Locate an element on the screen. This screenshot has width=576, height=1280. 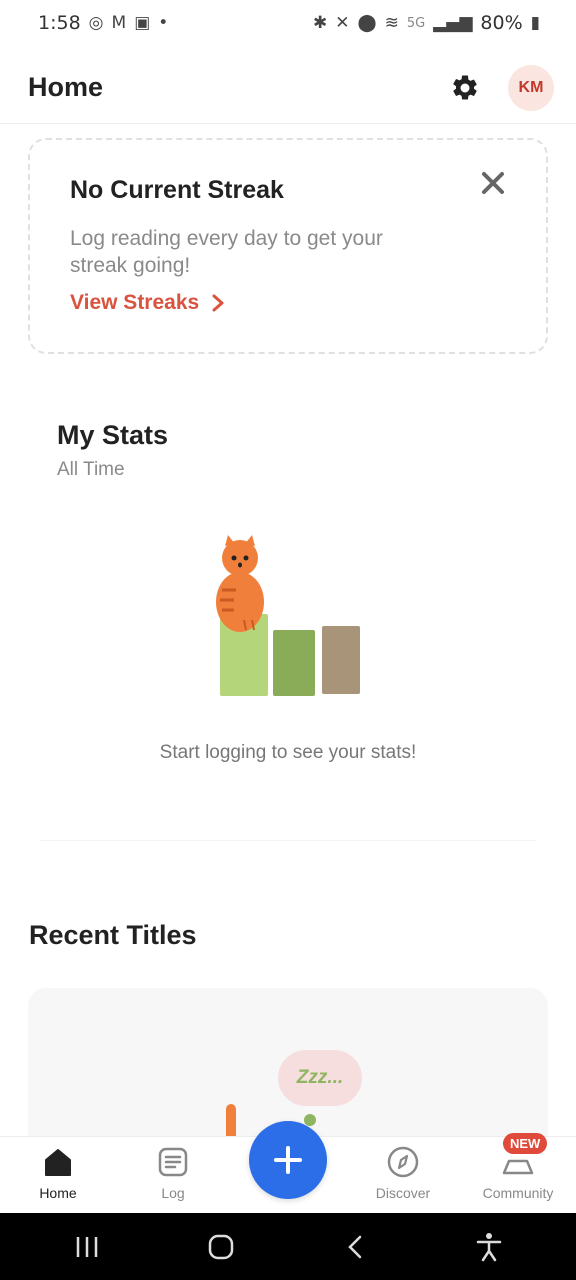
close-streak-button is located at coordinates (493, 183).